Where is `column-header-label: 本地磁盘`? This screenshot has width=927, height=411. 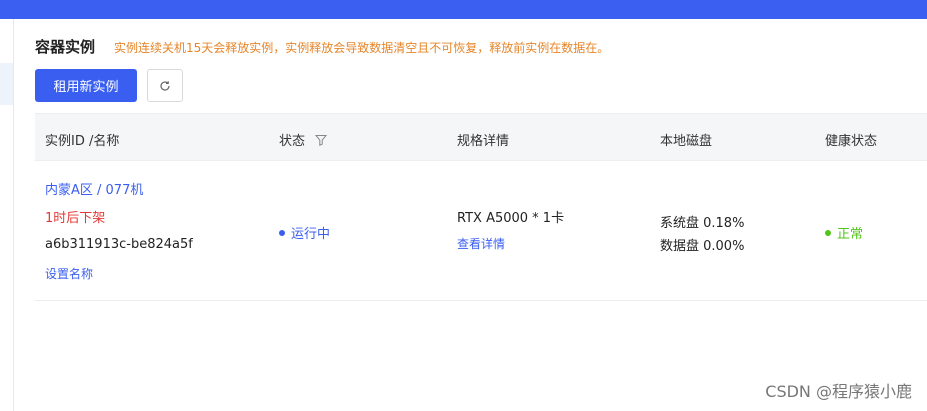 column-header-label: 本地磁盘 is located at coordinates (686, 141).